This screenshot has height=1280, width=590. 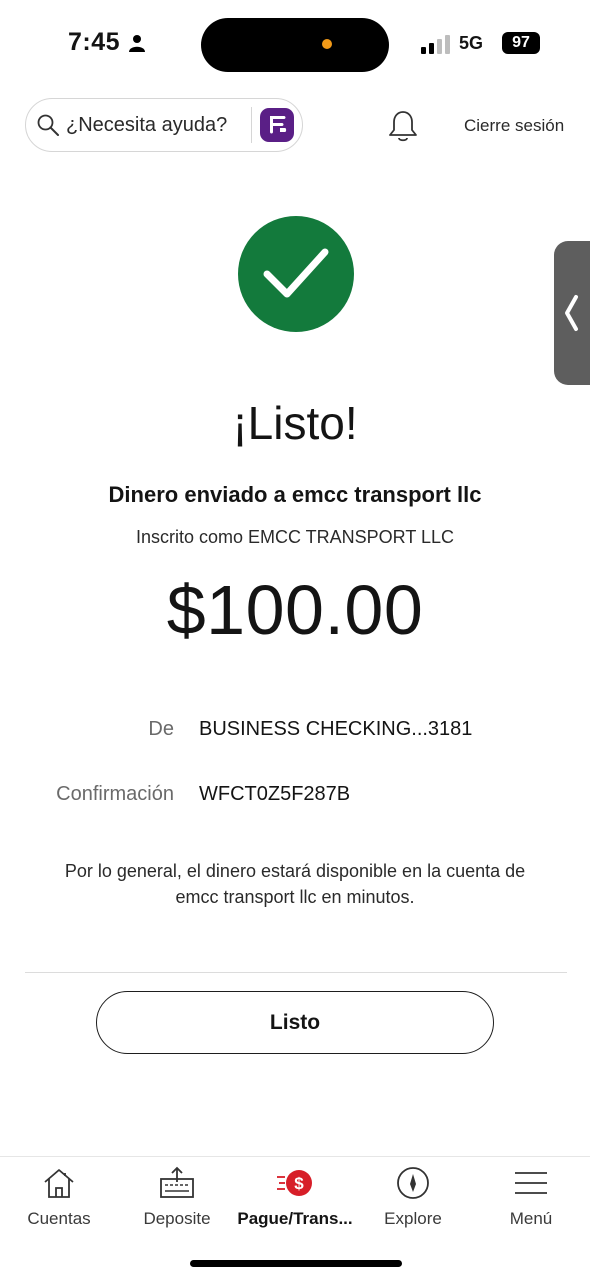 What do you see at coordinates (295, 1022) in the screenshot?
I see `done-button: Listo` at bounding box center [295, 1022].